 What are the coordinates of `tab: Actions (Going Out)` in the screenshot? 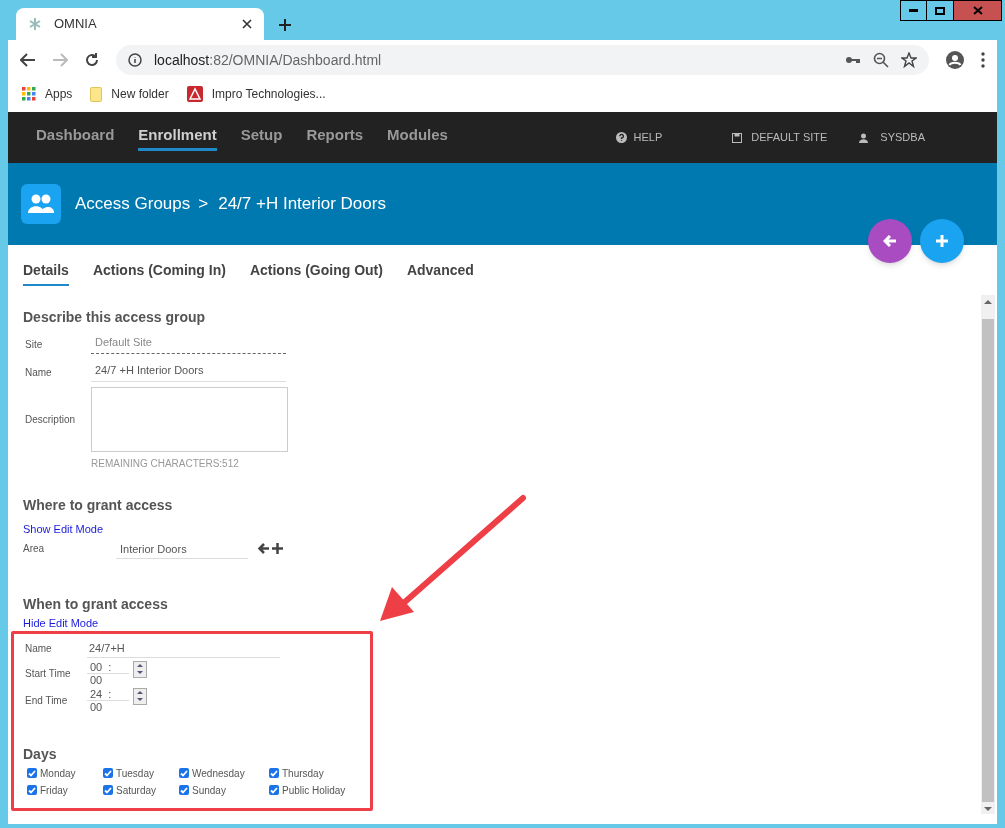 It's located at (316, 273).